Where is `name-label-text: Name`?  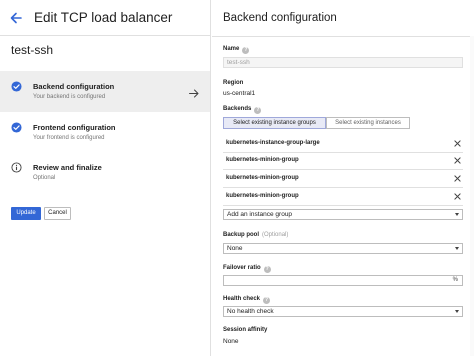 name-label-text: Name is located at coordinates (231, 49).